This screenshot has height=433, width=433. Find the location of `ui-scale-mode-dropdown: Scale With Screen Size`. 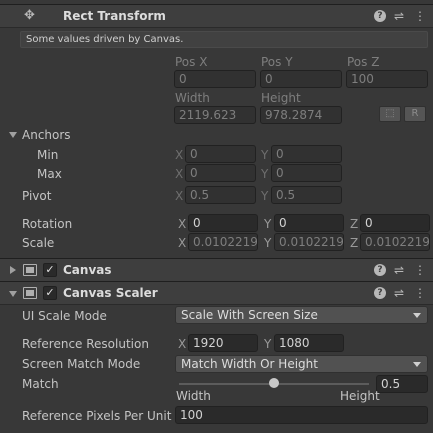

ui-scale-mode-dropdown: Scale With Screen Size is located at coordinates (301, 315).